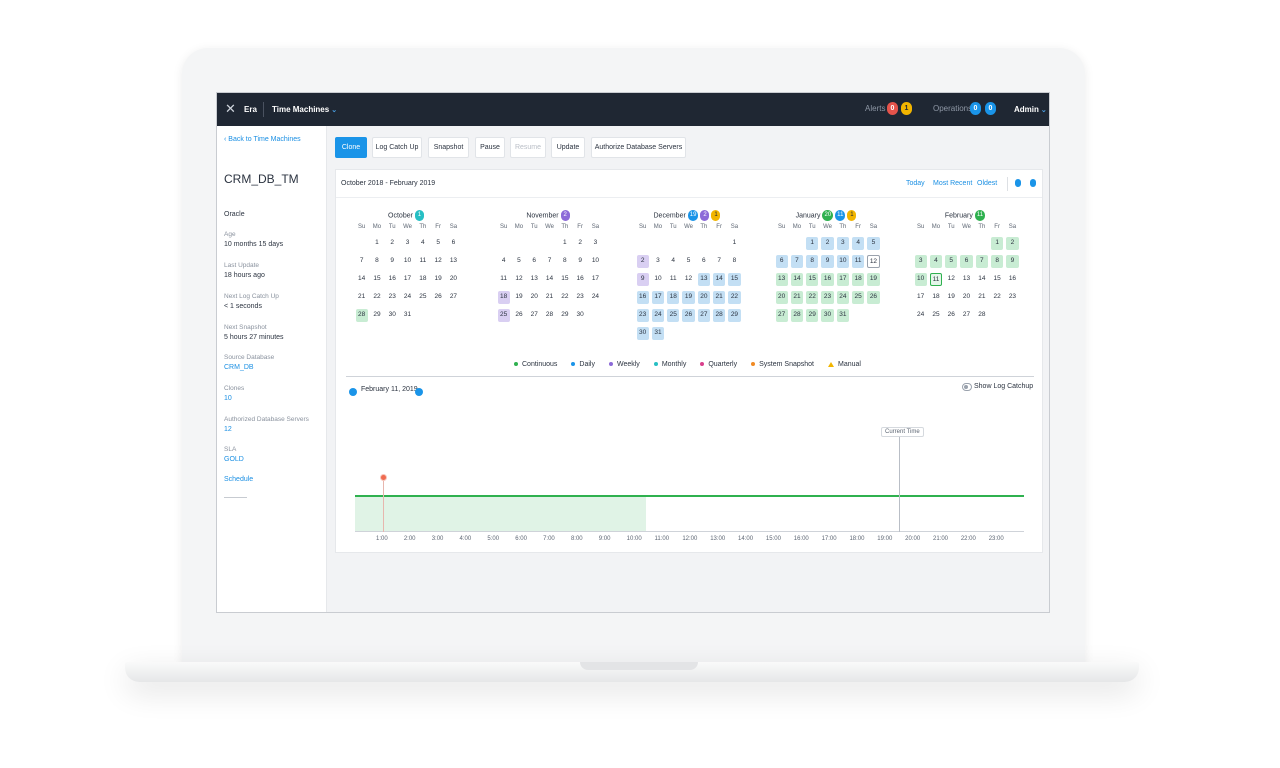  Describe the element at coordinates (935, 316) in the screenshot. I see `calendar-day: 25` at that location.